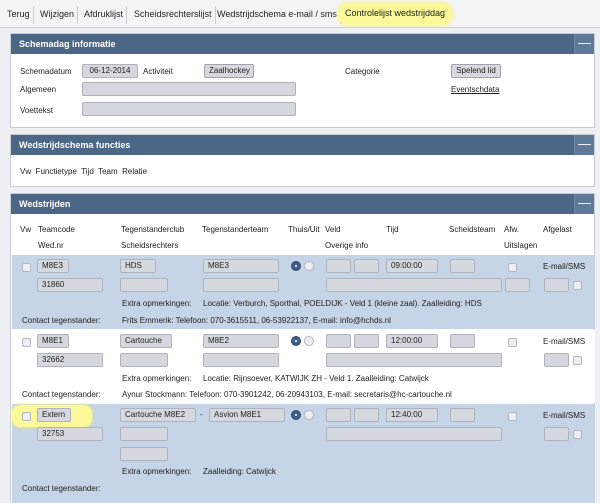 The height and width of the screenshot is (503, 600). I want to click on tab-terug: Terug, so click(19, 15).